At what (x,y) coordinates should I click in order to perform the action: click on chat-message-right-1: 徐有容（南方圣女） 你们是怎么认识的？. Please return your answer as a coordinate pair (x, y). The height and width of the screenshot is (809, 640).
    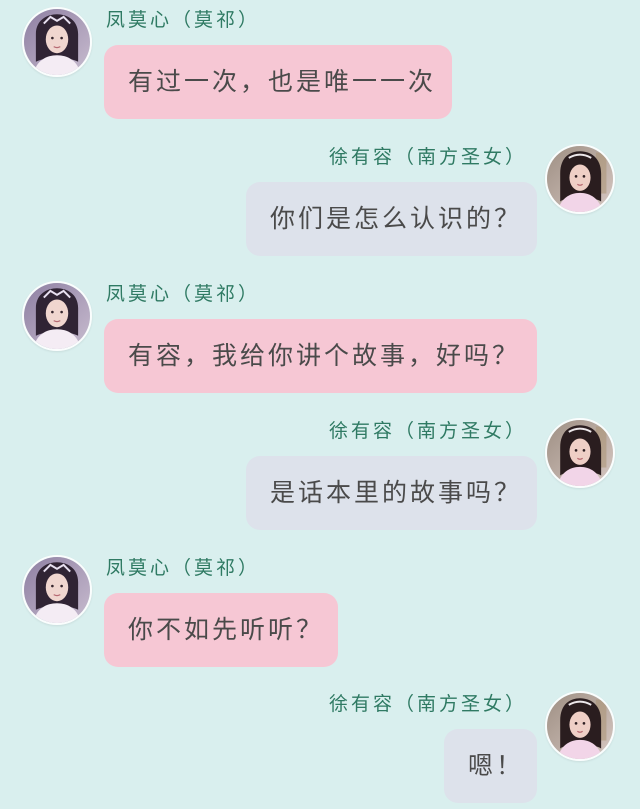
    Looking at the image, I should click on (320, 197).